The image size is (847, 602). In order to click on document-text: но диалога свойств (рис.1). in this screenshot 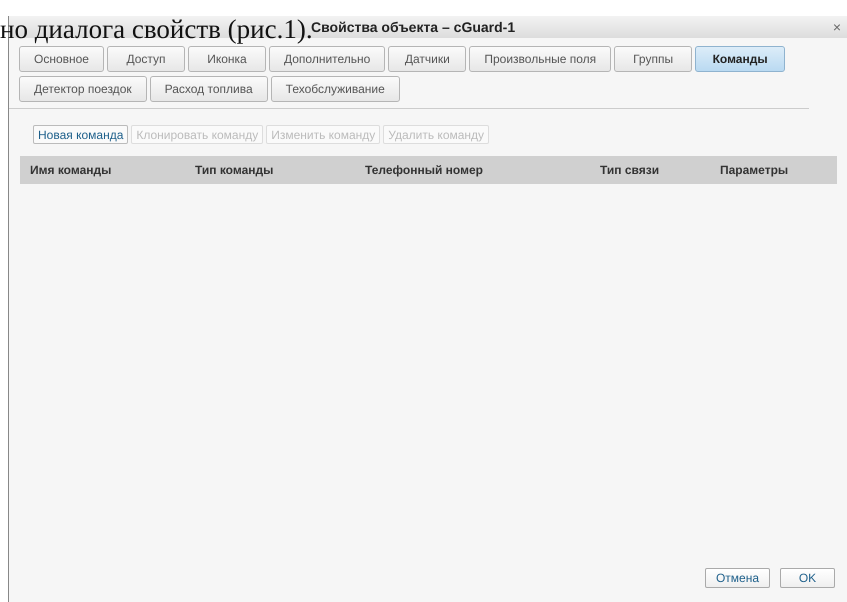, I will do `click(156, 29)`.